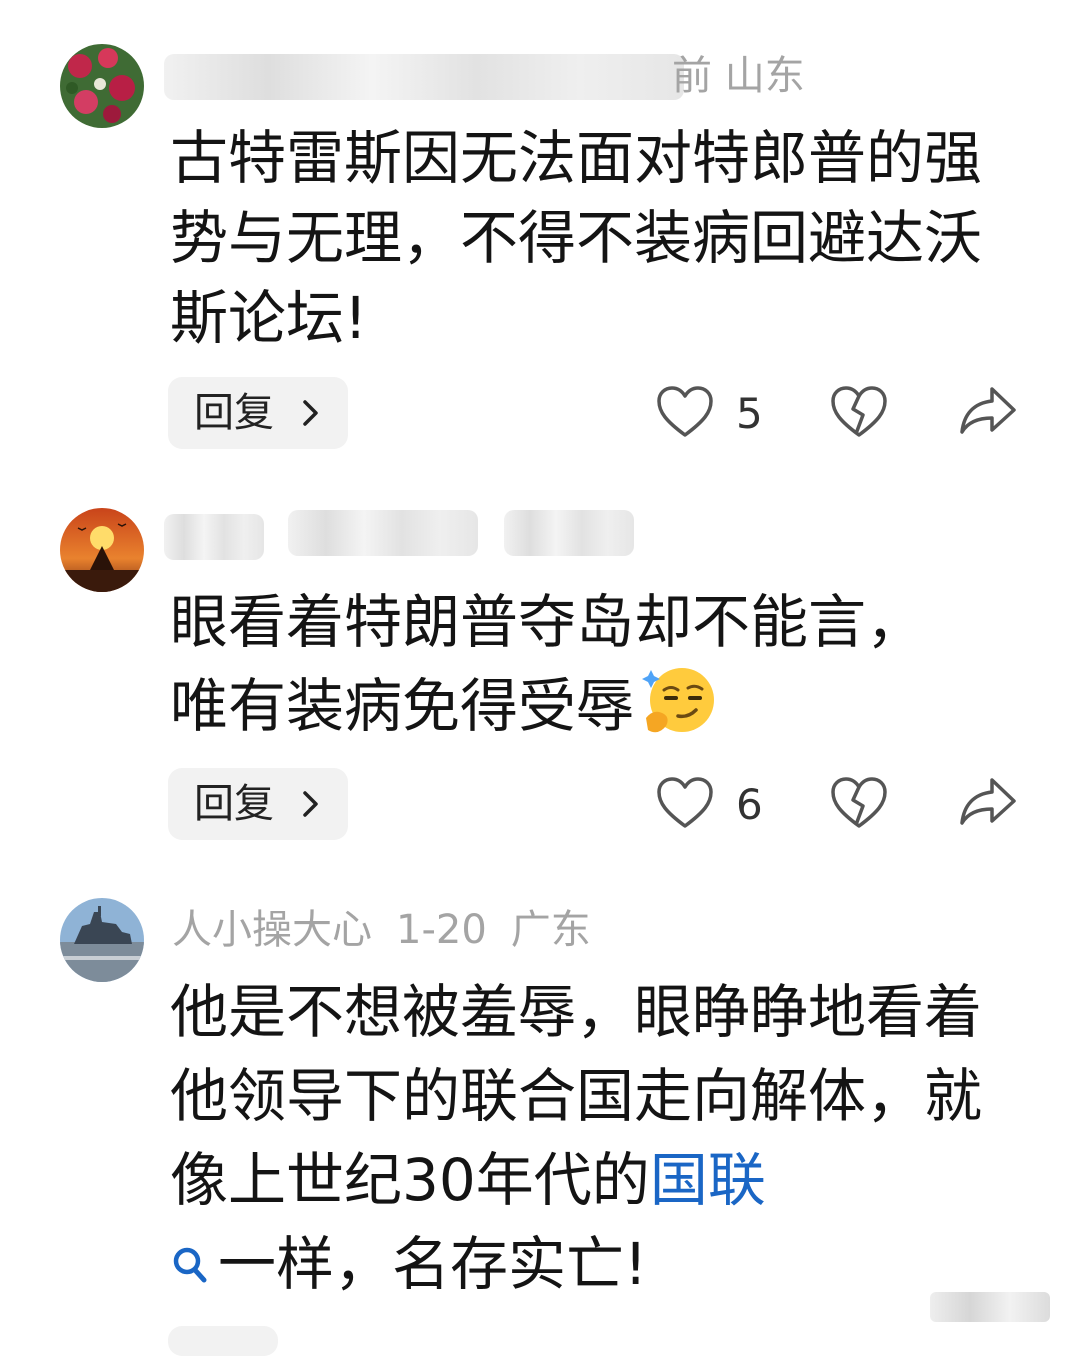 The width and height of the screenshot is (1080, 1356). I want to click on comment-meta: 人小操大心 1-20 广东, so click(393, 930).